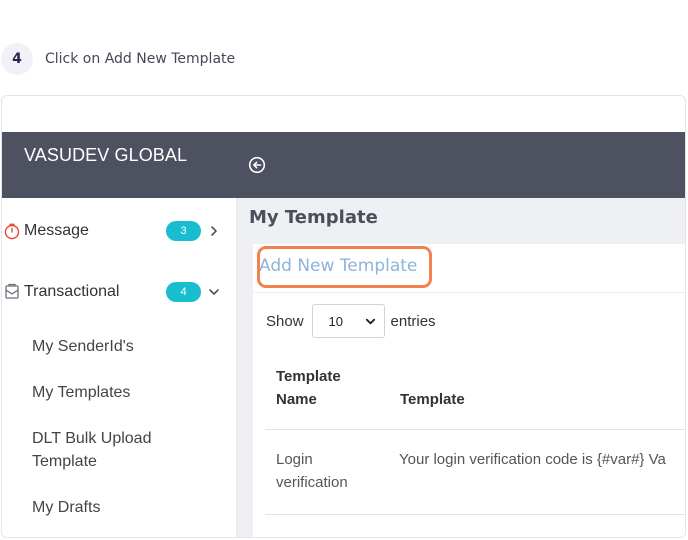 The height and width of the screenshot is (540, 688). What do you see at coordinates (469, 292) in the screenshot?
I see `divider` at bounding box center [469, 292].